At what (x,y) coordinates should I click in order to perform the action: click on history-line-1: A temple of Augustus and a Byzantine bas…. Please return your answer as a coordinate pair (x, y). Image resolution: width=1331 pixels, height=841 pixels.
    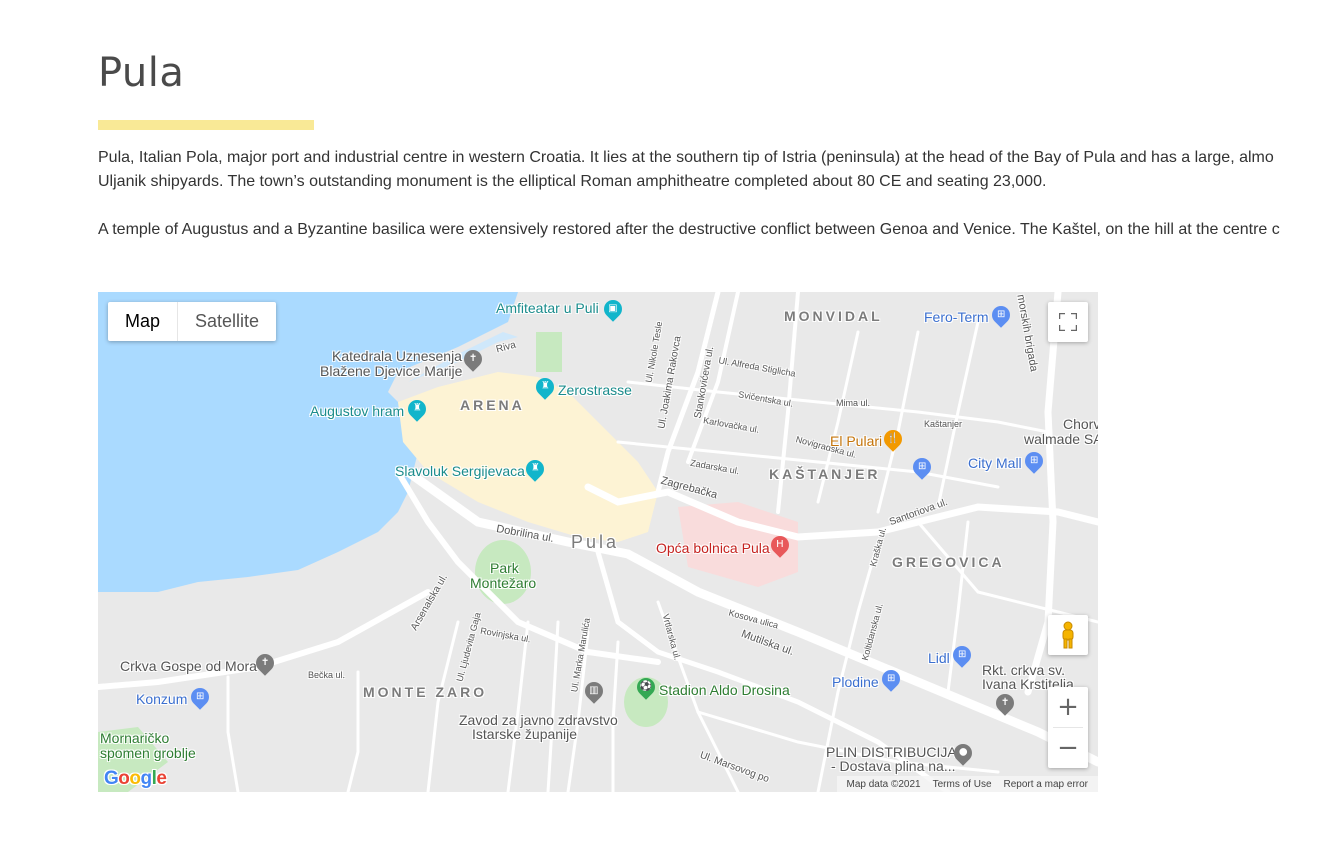
    Looking at the image, I should click on (689, 229).